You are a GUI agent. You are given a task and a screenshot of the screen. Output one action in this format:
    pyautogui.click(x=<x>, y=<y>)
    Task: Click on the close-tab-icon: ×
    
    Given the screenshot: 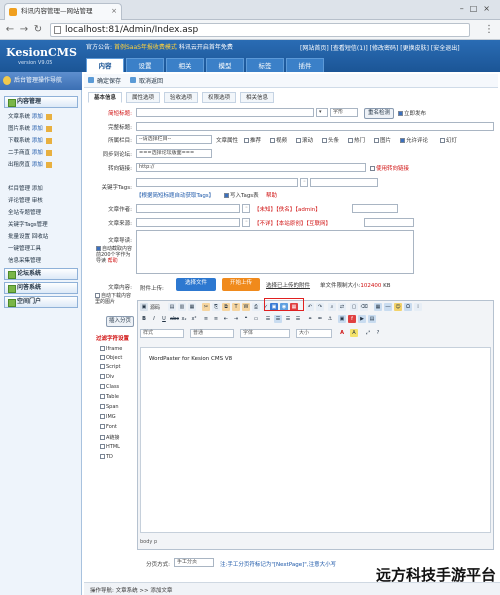 What is the action you would take?
    pyautogui.click(x=114, y=11)
    